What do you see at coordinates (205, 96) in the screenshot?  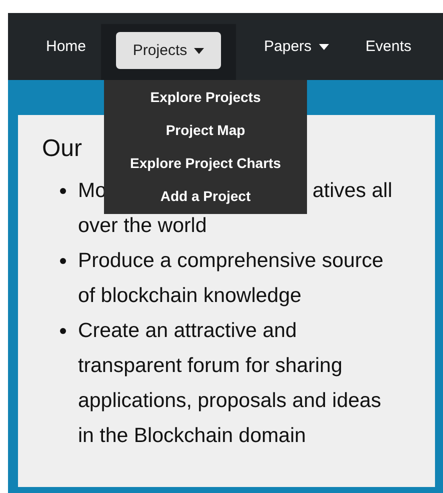 I see `menu-item: Explore Projects` at bounding box center [205, 96].